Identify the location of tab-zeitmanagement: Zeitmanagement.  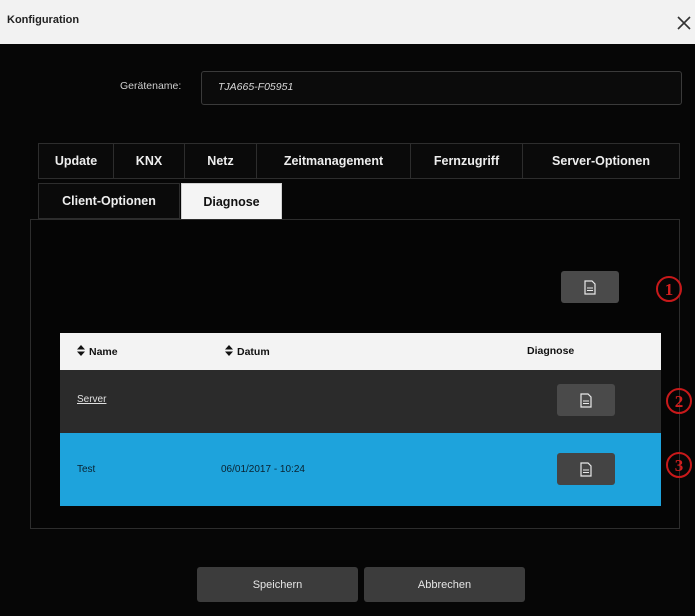
(333, 161).